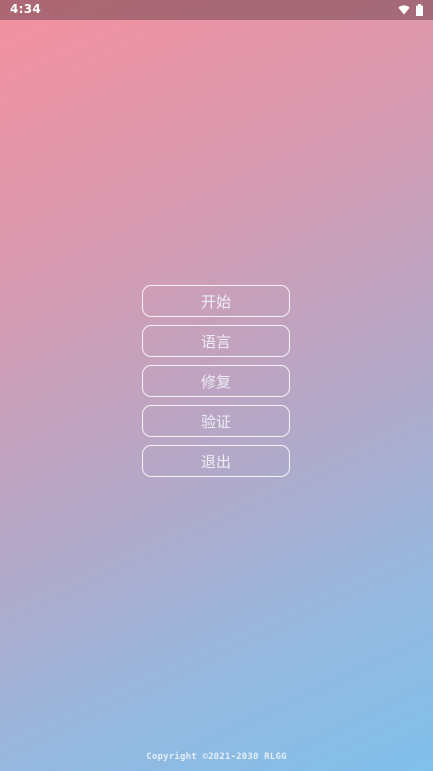 The height and width of the screenshot is (771, 433). I want to click on battery-icon, so click(419, 10).